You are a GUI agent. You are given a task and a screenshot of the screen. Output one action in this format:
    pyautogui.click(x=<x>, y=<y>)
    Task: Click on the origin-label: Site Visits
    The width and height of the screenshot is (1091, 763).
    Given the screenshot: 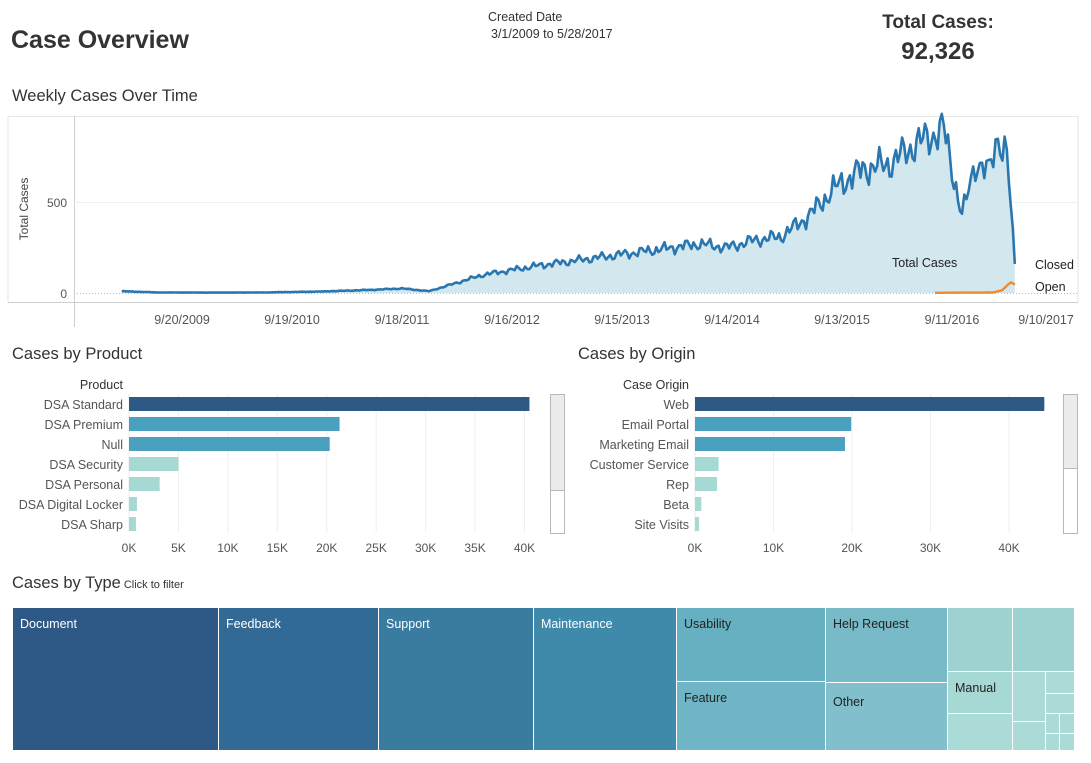 What is the action you would take?
    pyautogui.click(x=661, y=525)
    